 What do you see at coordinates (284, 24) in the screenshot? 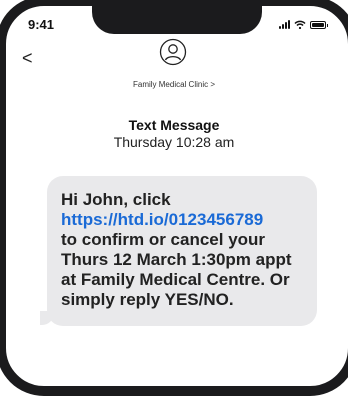
I see `signal-icon` at bounding box center [284, 24].